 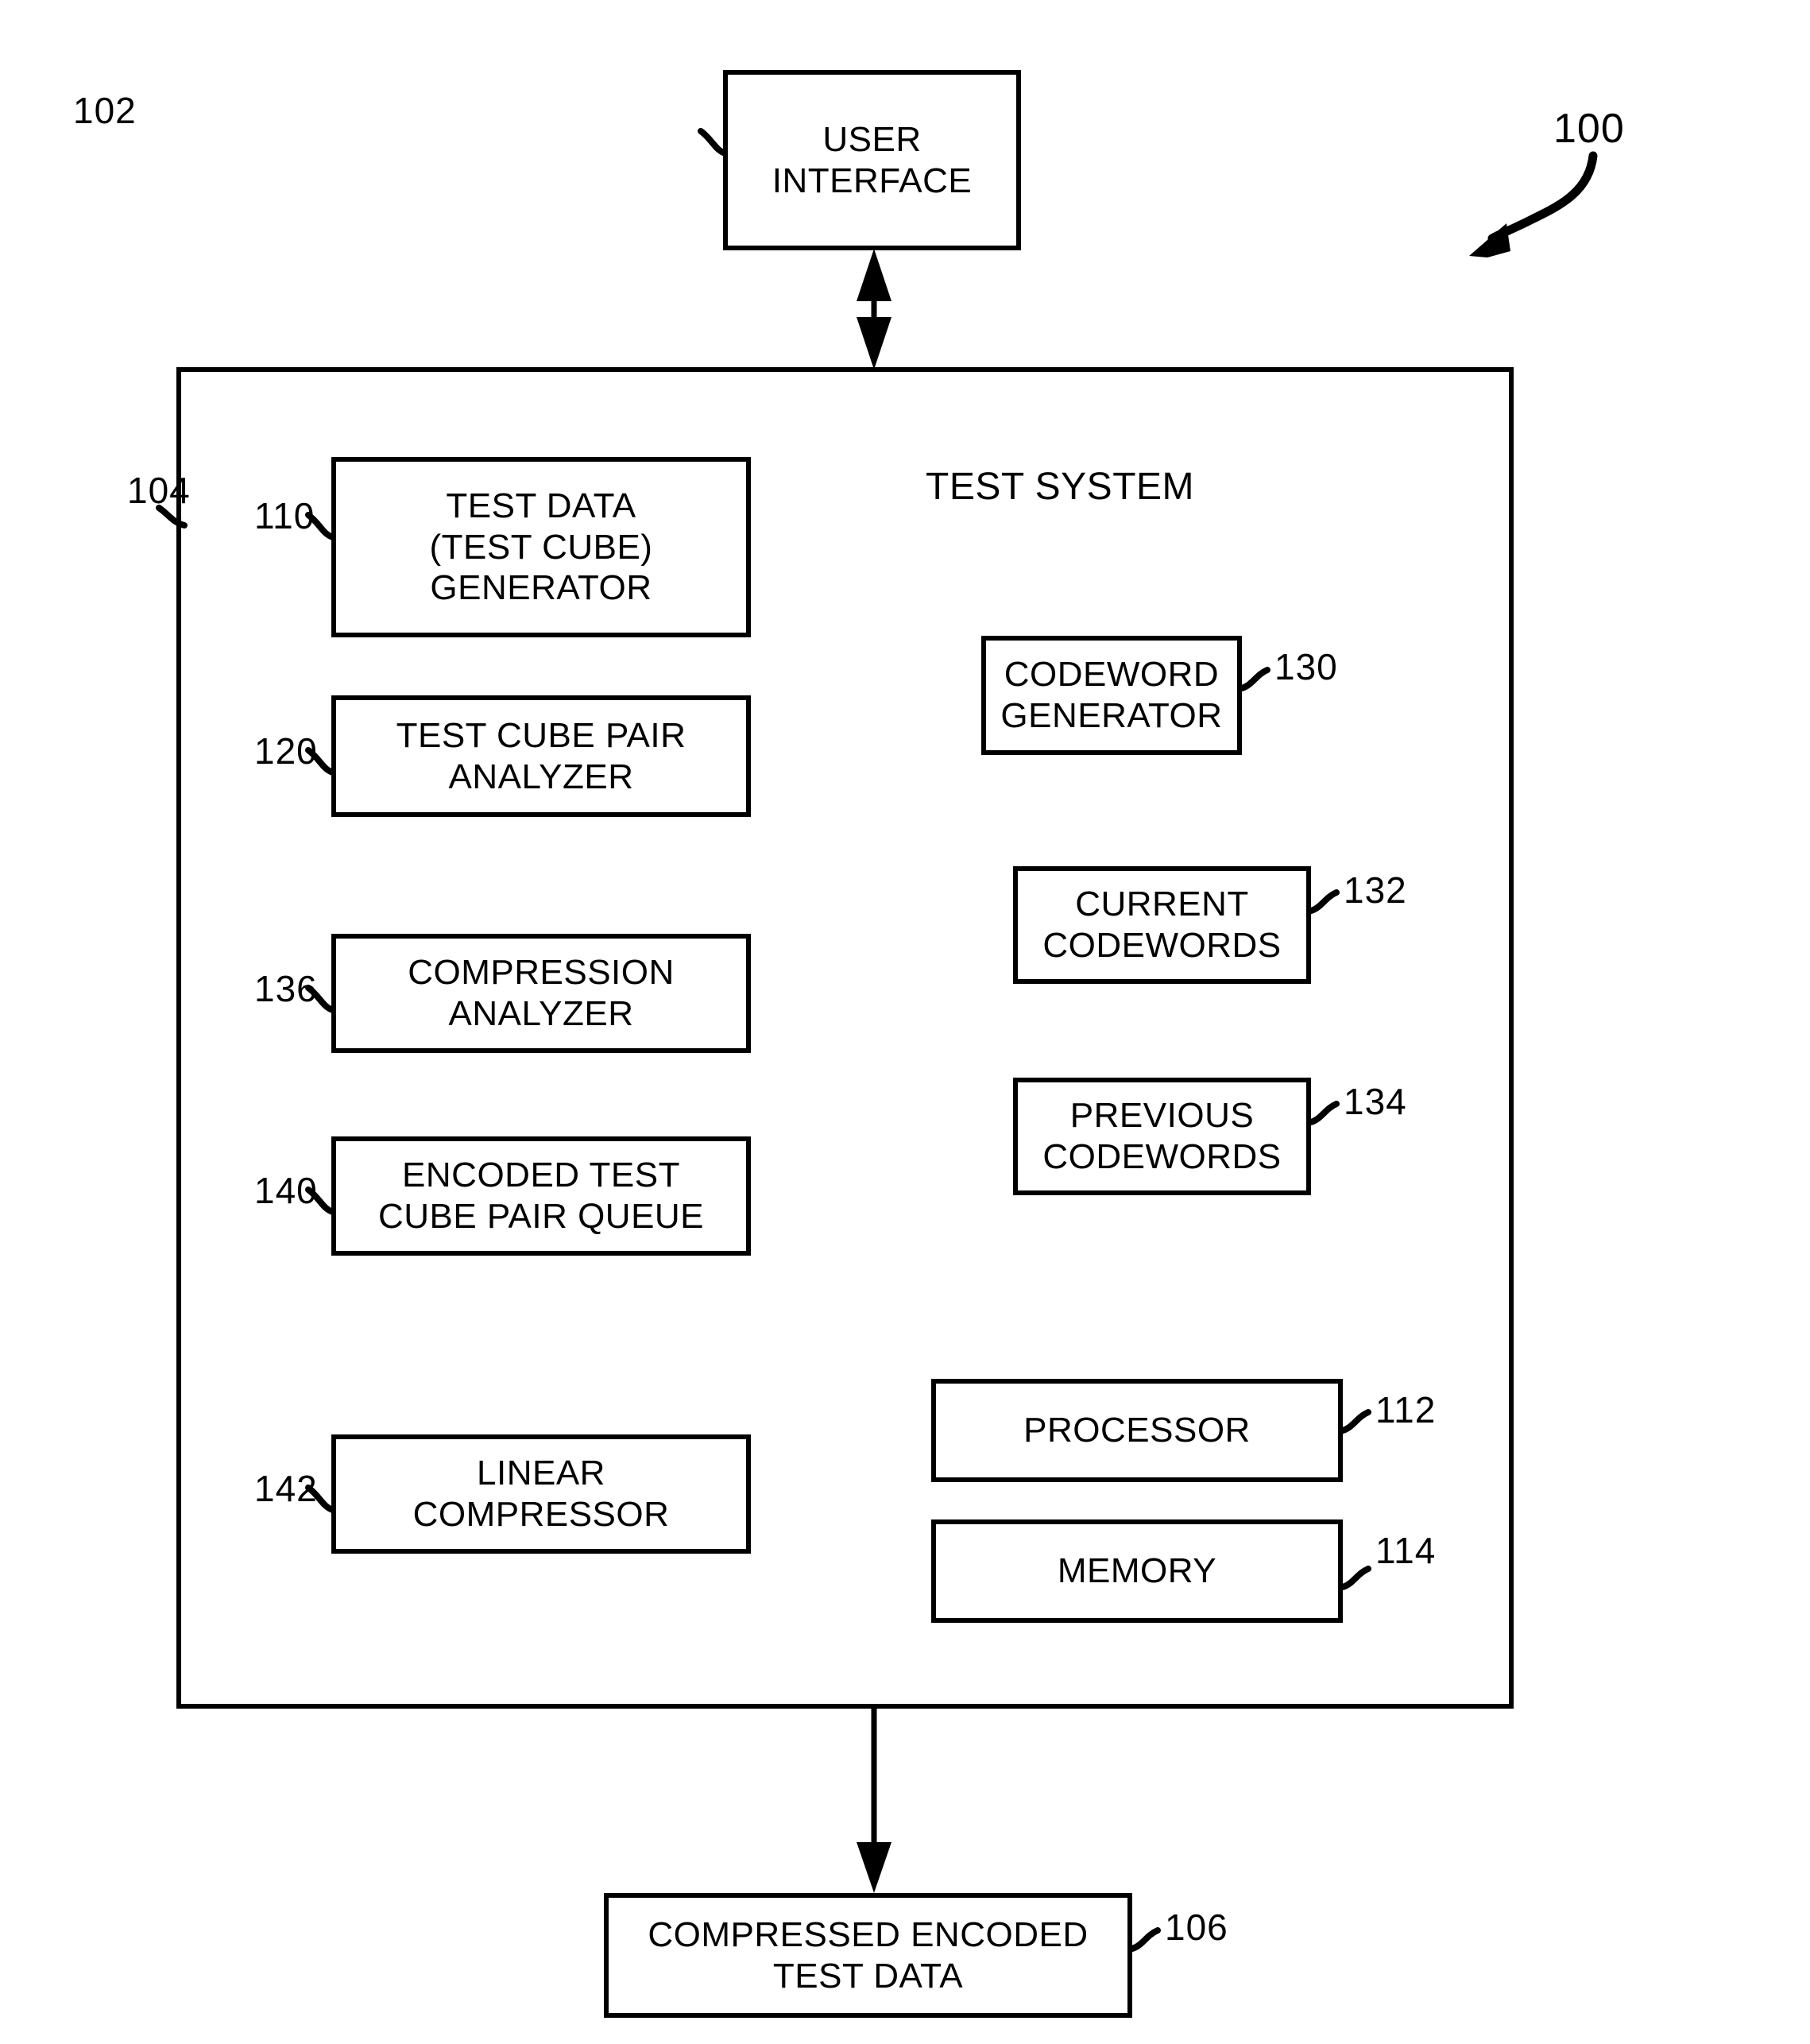 What do you see at coordinates (286, 988) in the screenshot?
I see `ref-number-136: 136` at bounding box center [286, 988].